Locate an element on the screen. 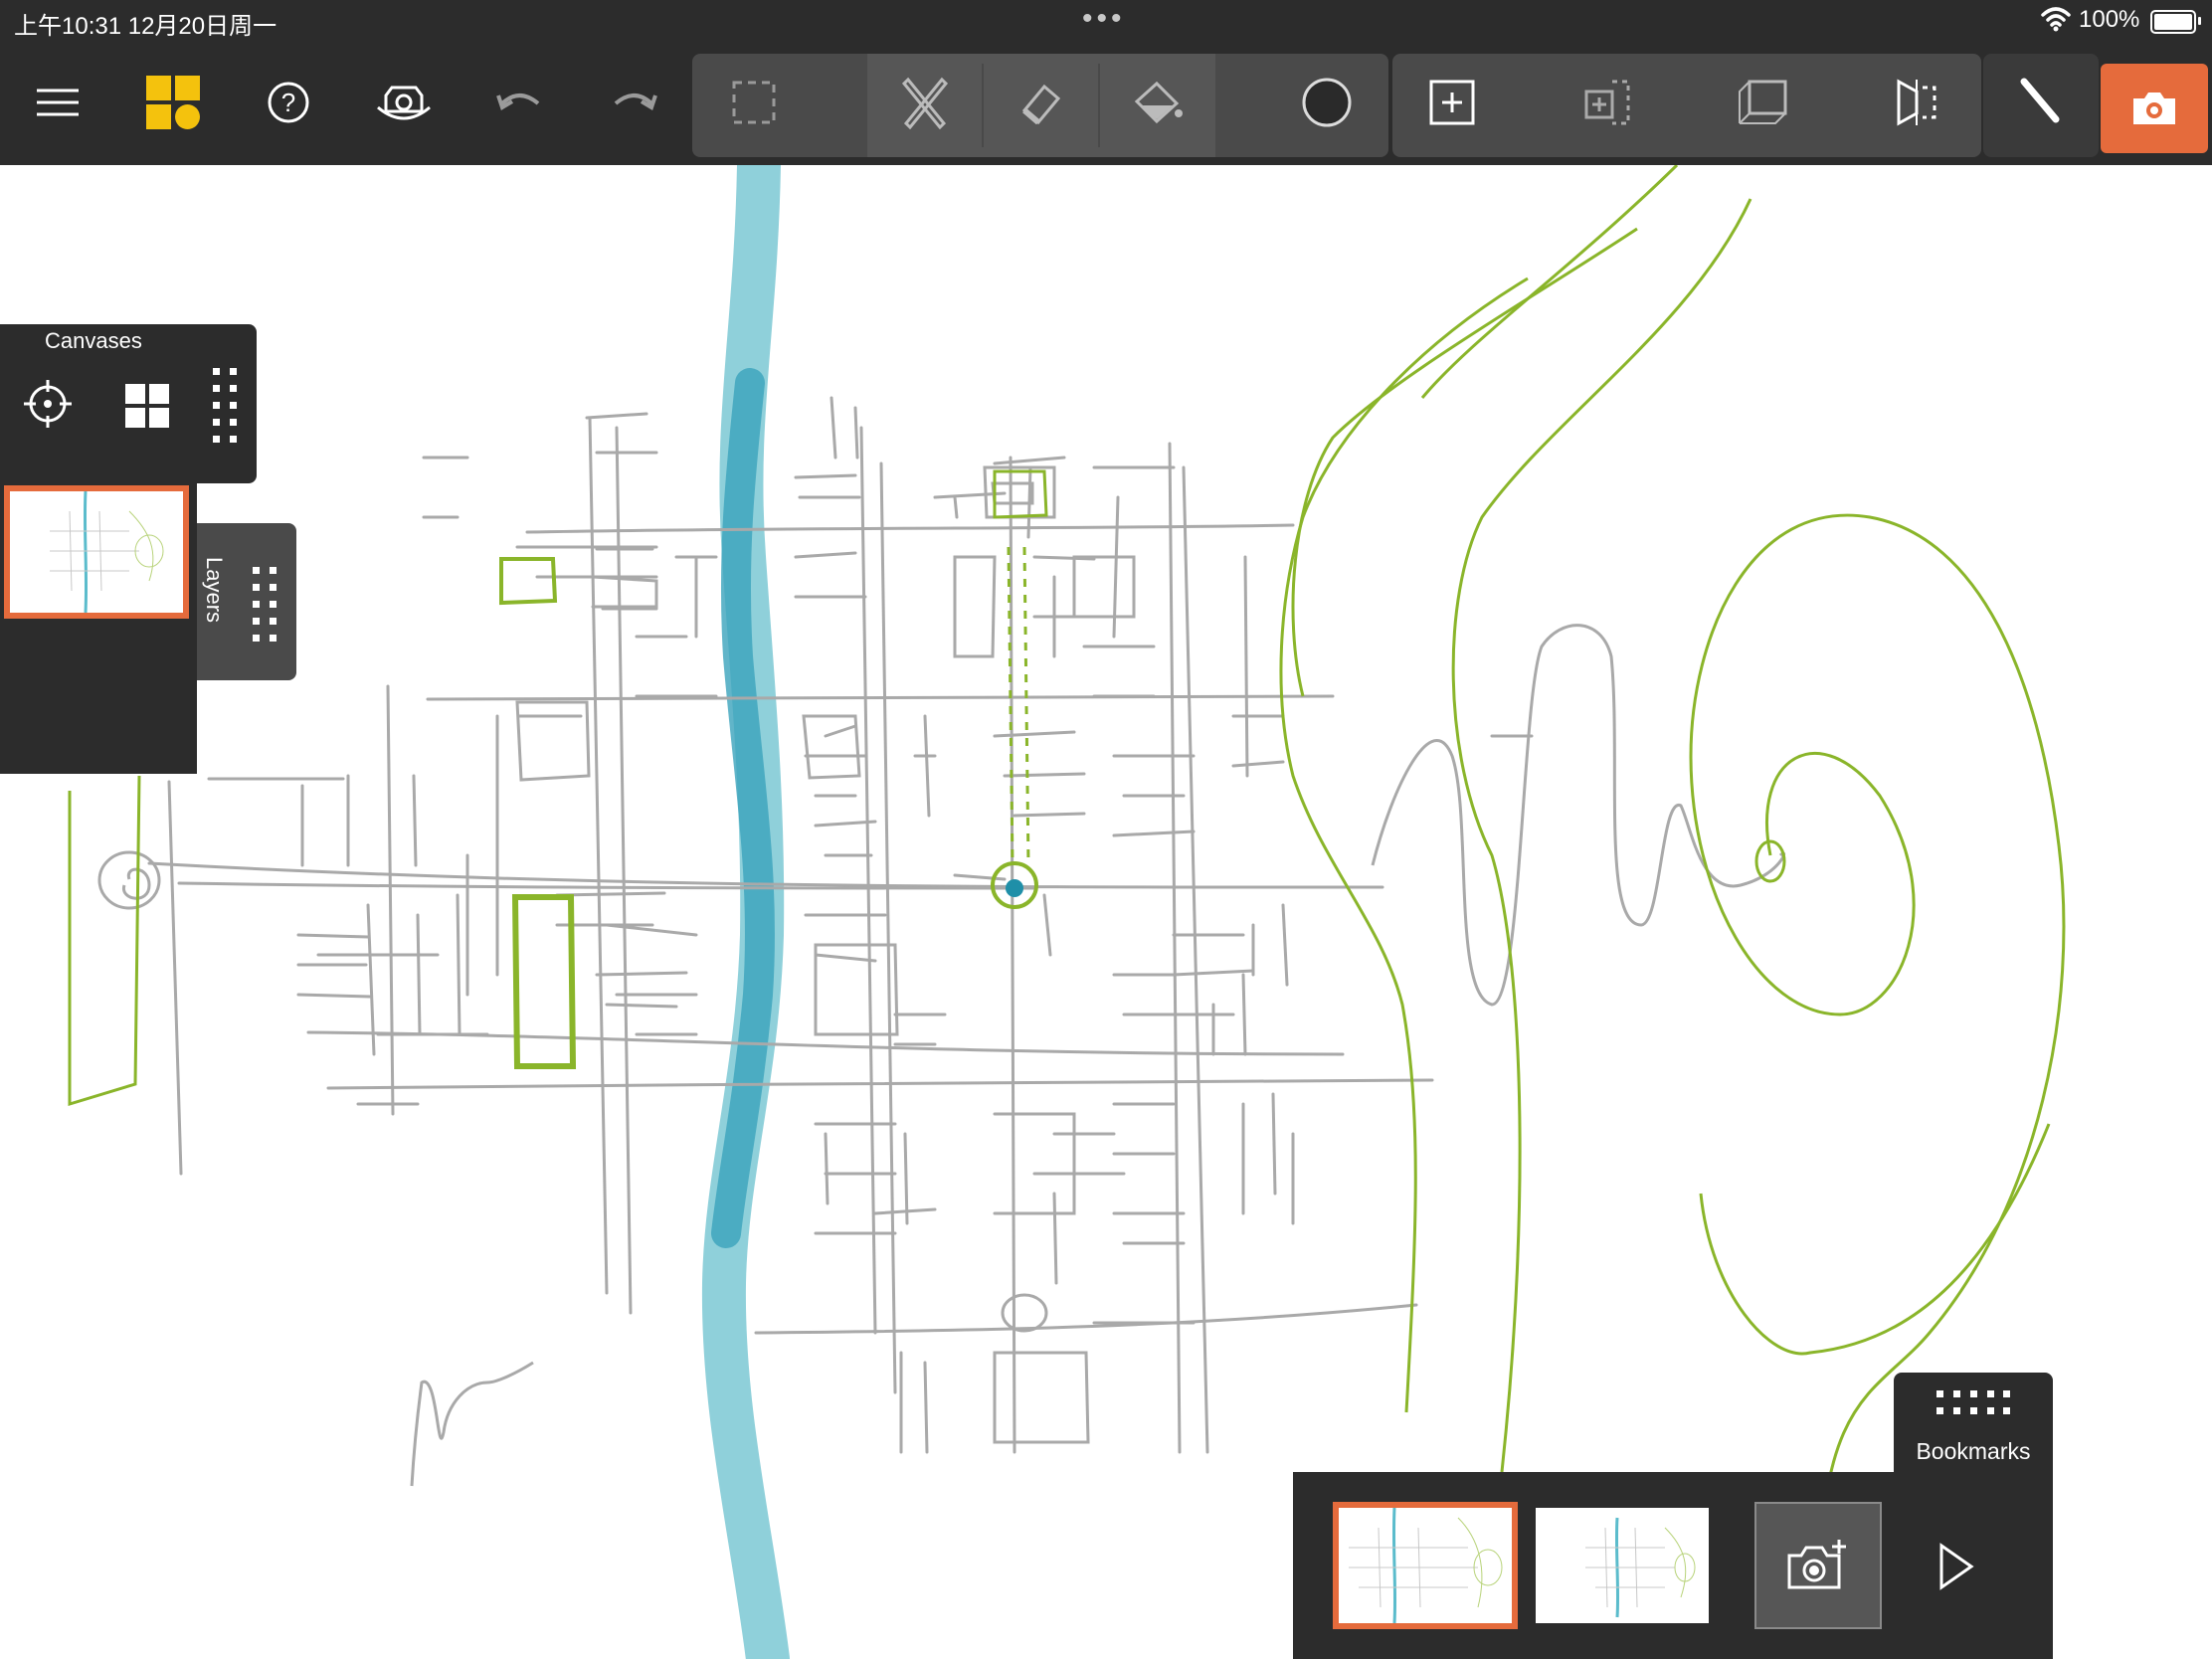 Image resolution: width=2212 pixels, height=1659 pixels. selection-icon is located at coordinates (754, 102).